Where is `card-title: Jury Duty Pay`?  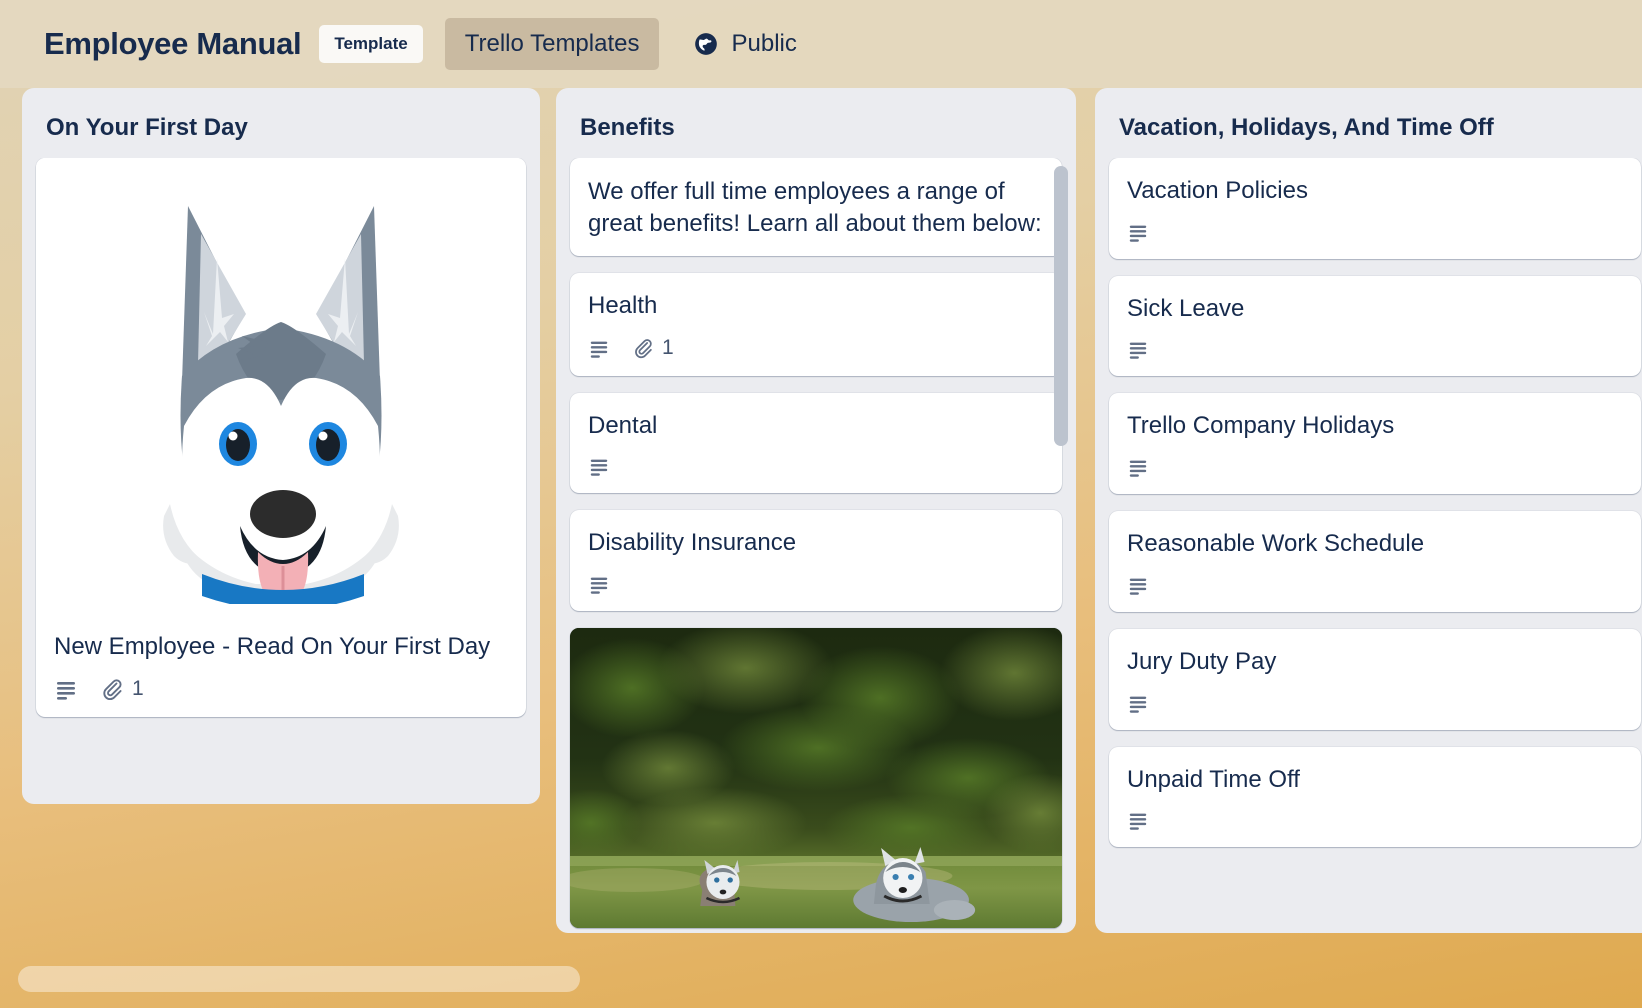
card-title: Jury Duty Pay is located at coordinates (1202, 661).